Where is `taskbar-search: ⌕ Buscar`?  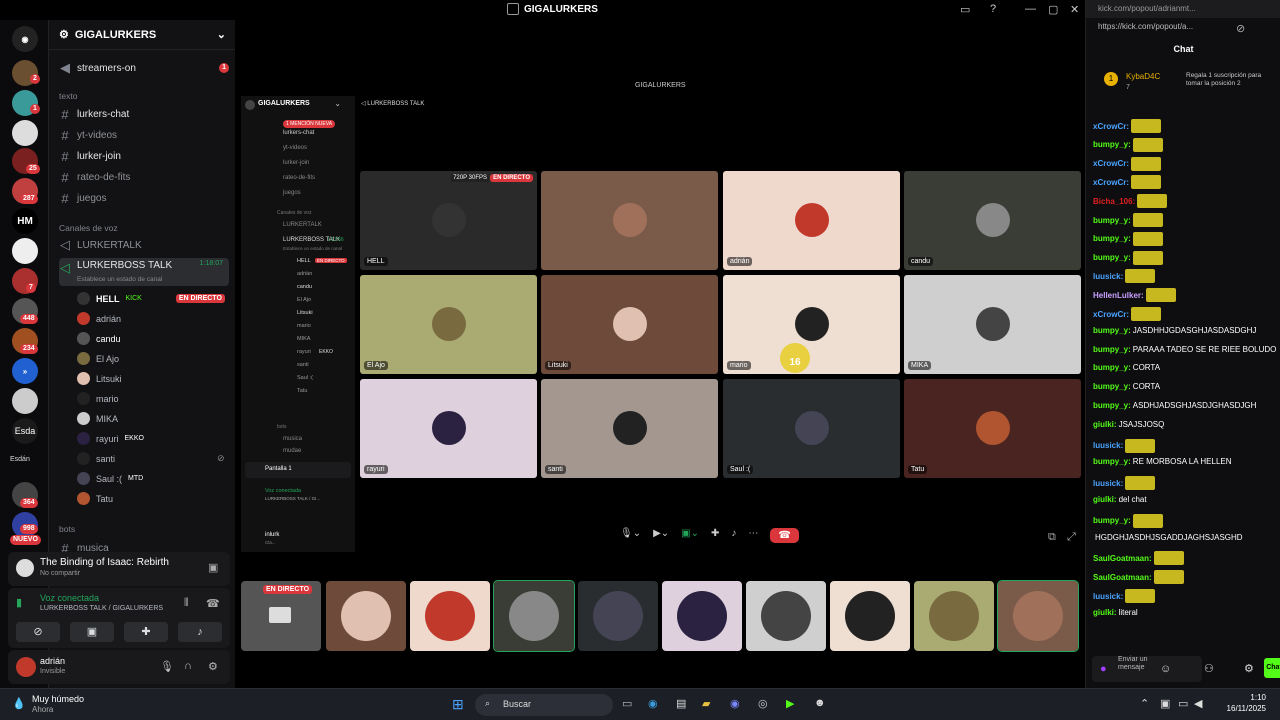
taskbar-search: ⌕ Buscar is located at coordinates (544, 705).